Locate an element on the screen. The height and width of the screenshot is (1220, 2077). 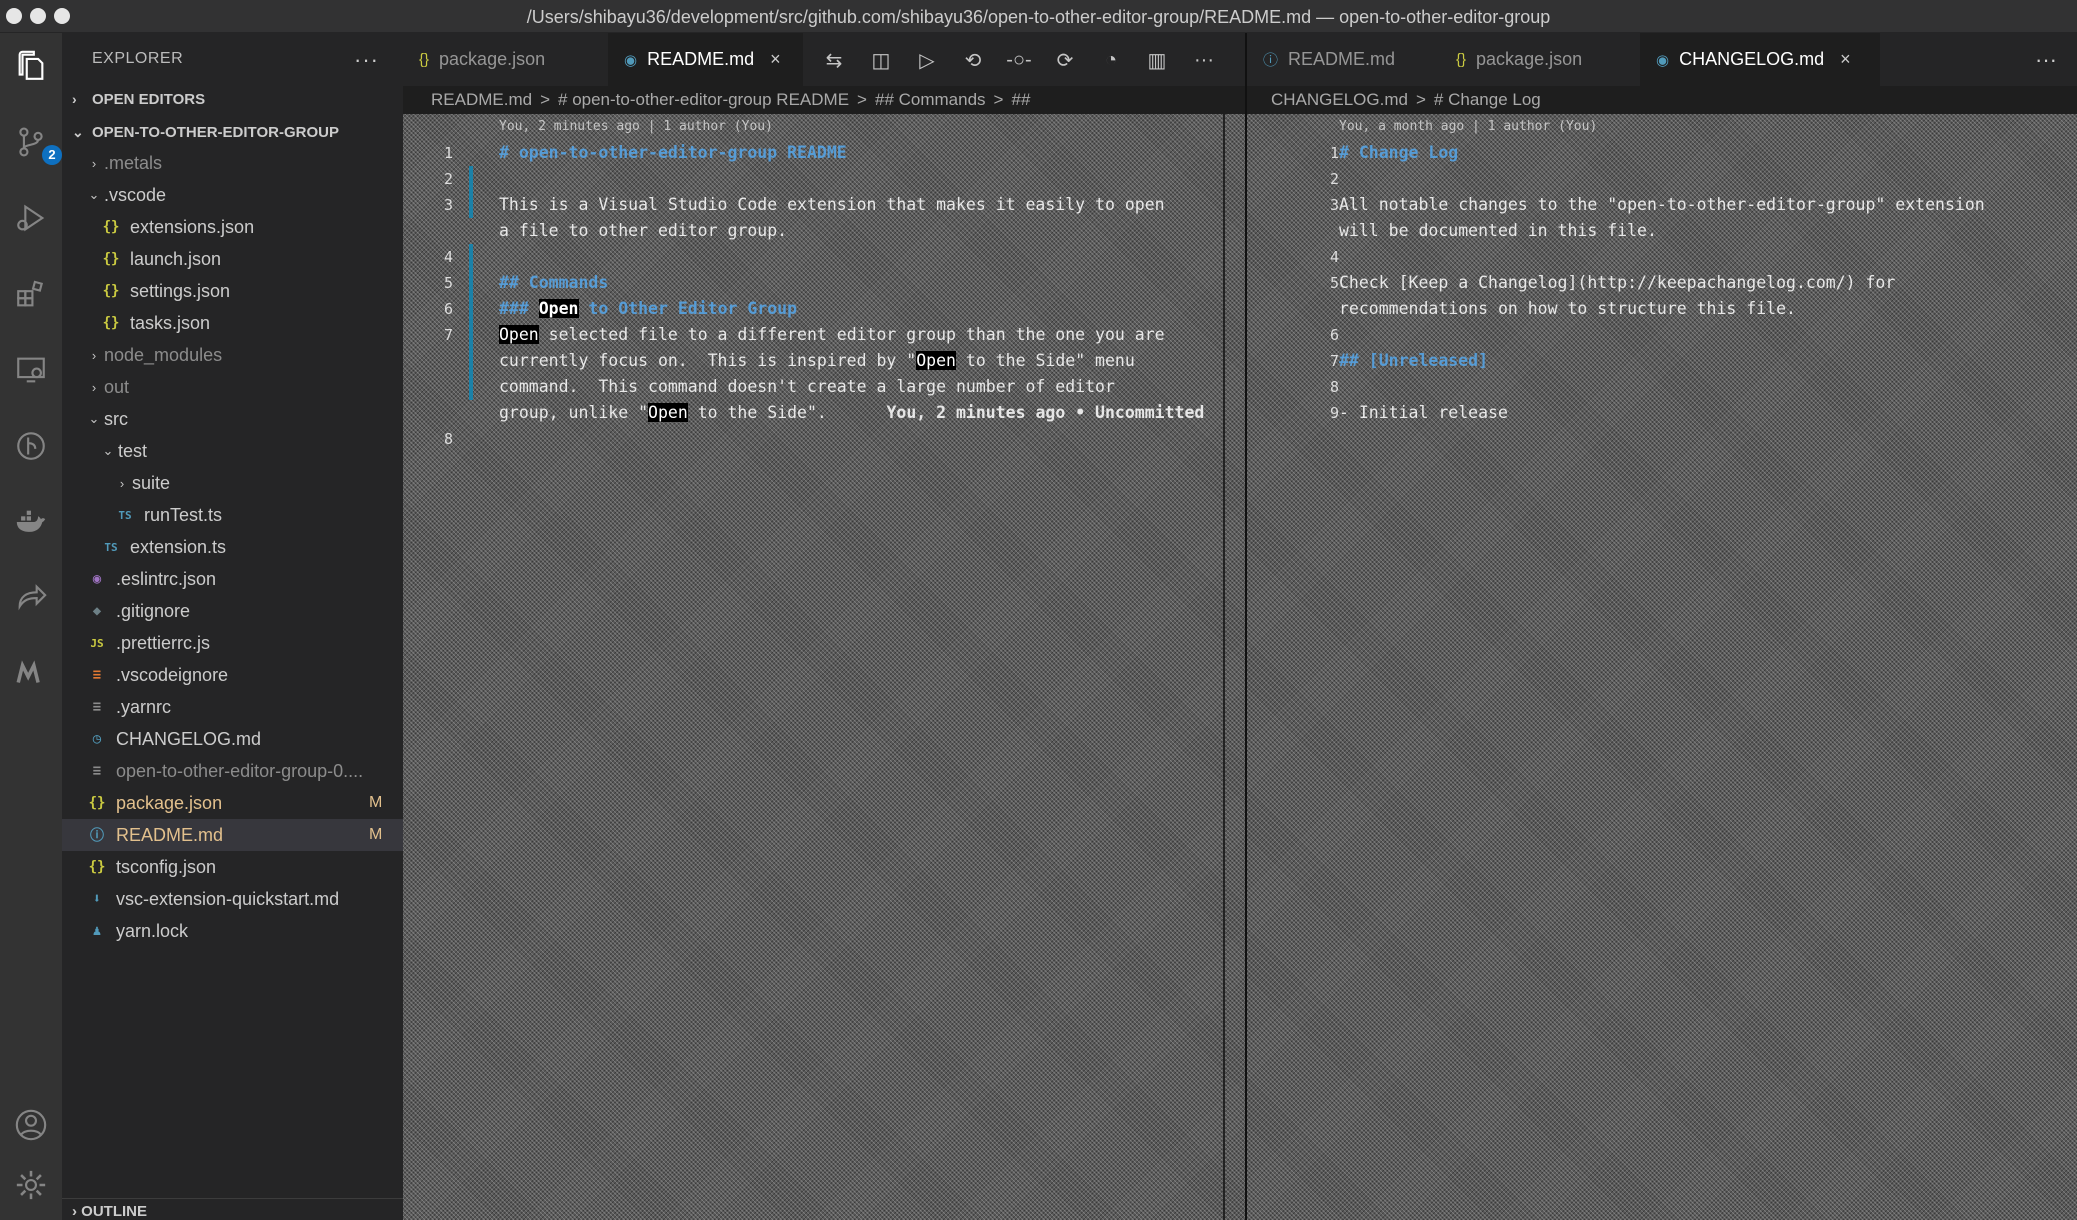
word-highlight: Open is located at coordinates (936, 360).